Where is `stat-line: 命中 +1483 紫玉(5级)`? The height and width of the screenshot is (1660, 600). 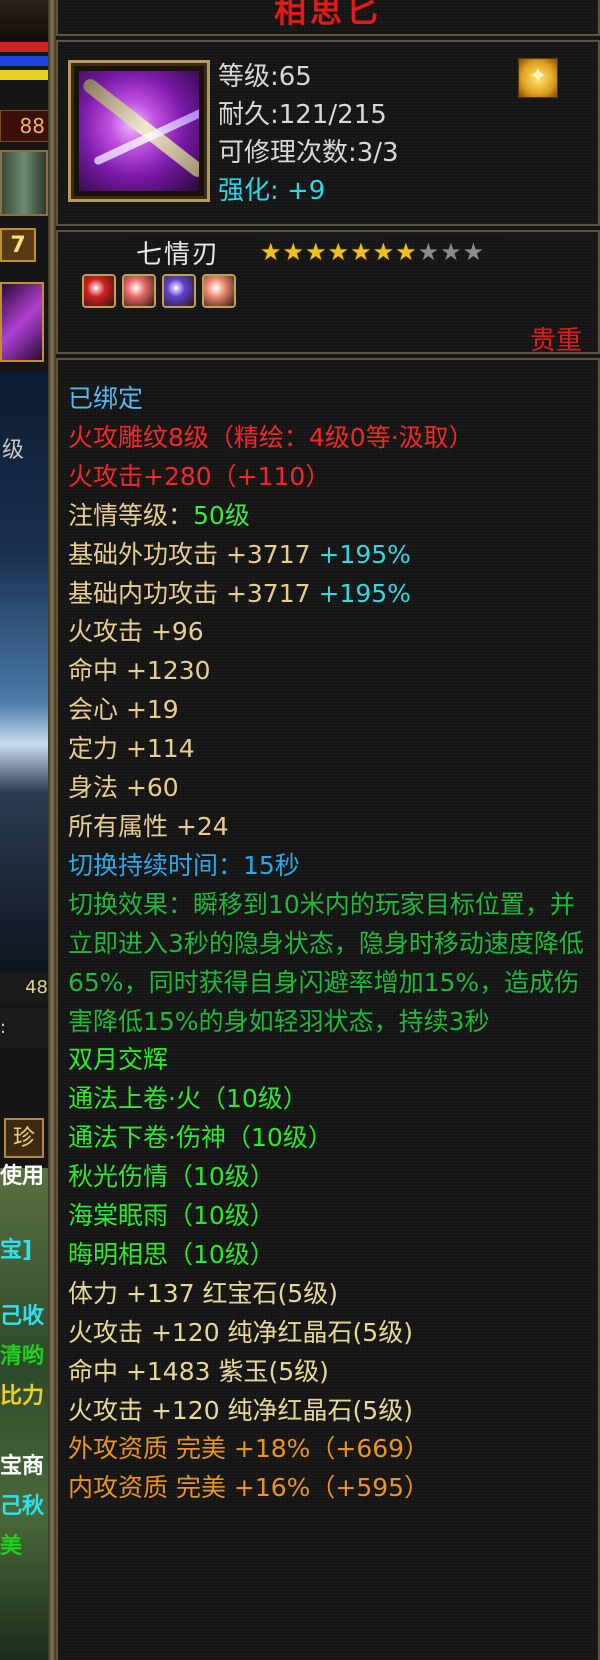
stat-line: 命中 +1483 紫玉(5级) is located at coordinates (198, 1371).